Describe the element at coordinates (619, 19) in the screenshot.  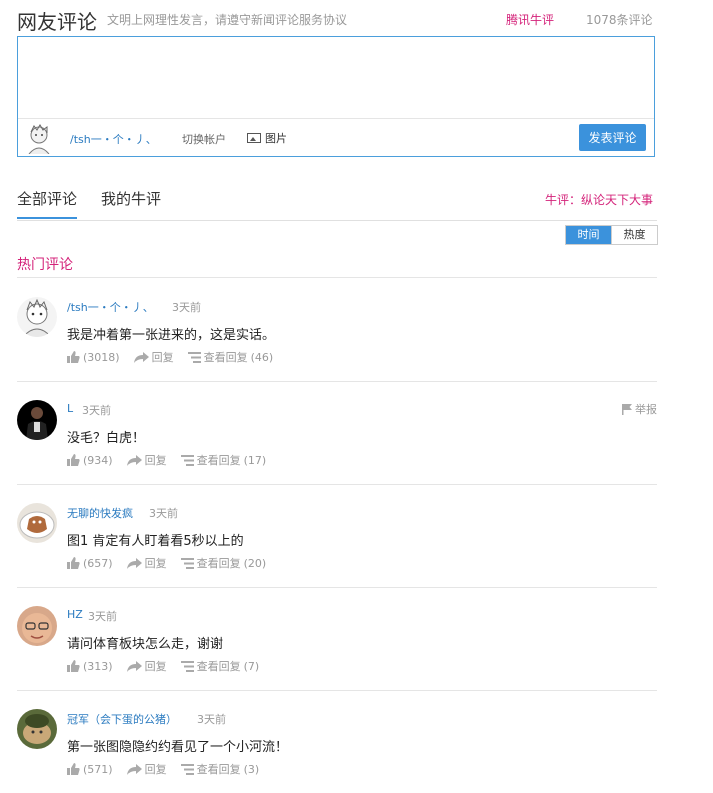
I see `comment-count: 1078条评论` at that location.